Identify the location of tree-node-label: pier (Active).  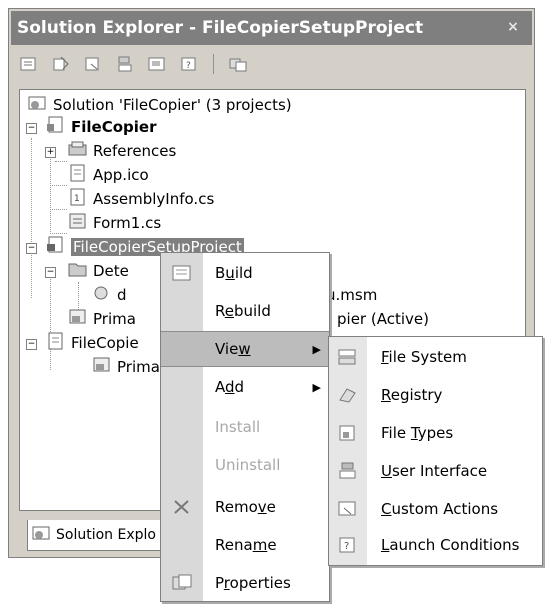
(383, 319).